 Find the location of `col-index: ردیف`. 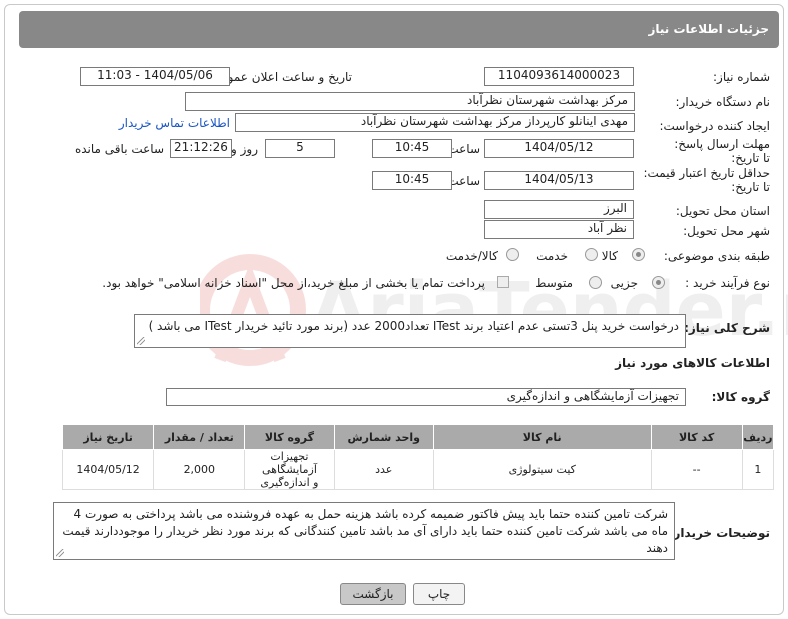

col-index: ردیف is located at coordinates (758, 437).